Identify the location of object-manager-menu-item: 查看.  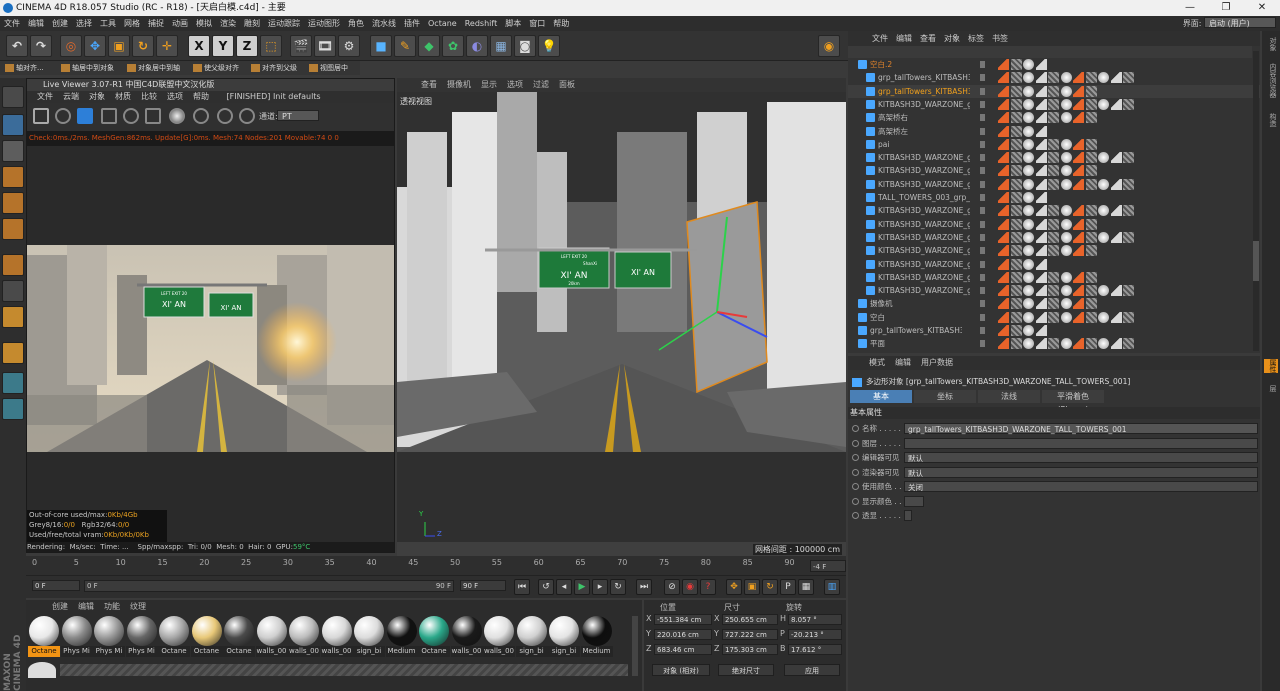
(928, 38).